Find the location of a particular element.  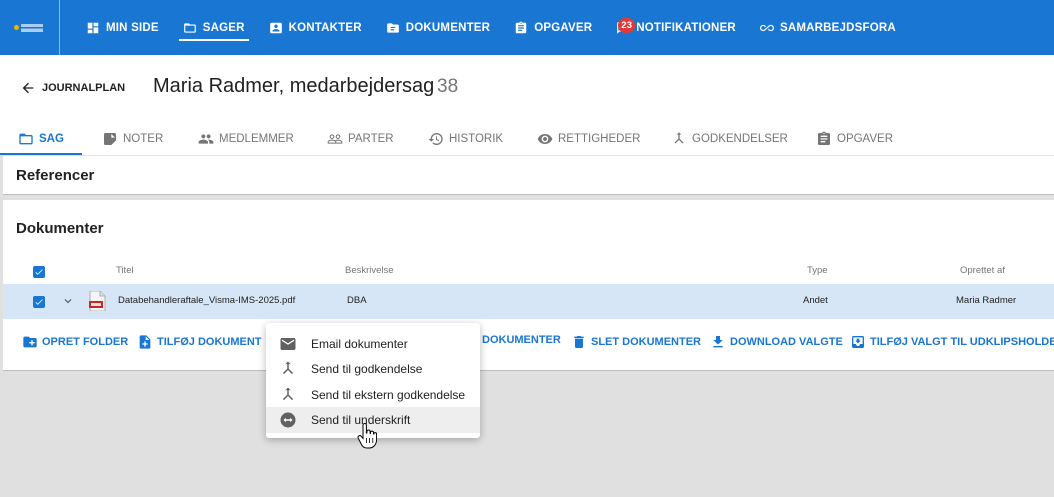

menu-item-send-for-external-approval: Send til ekstern godkendelse is located at coordinates (373, 395).